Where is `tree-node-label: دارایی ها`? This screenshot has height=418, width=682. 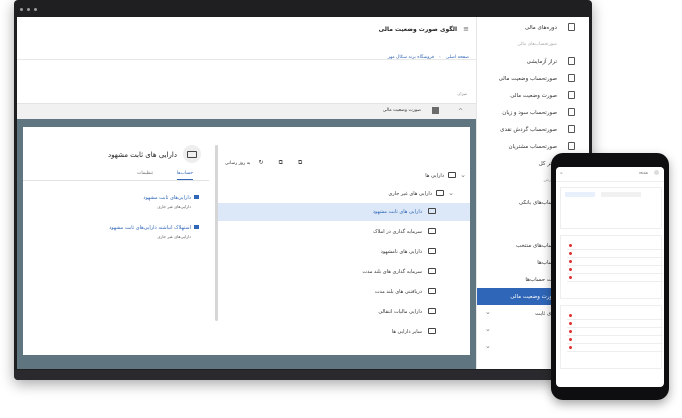 tree-node-label: دارایی ها is located at coordinates (434, 176).